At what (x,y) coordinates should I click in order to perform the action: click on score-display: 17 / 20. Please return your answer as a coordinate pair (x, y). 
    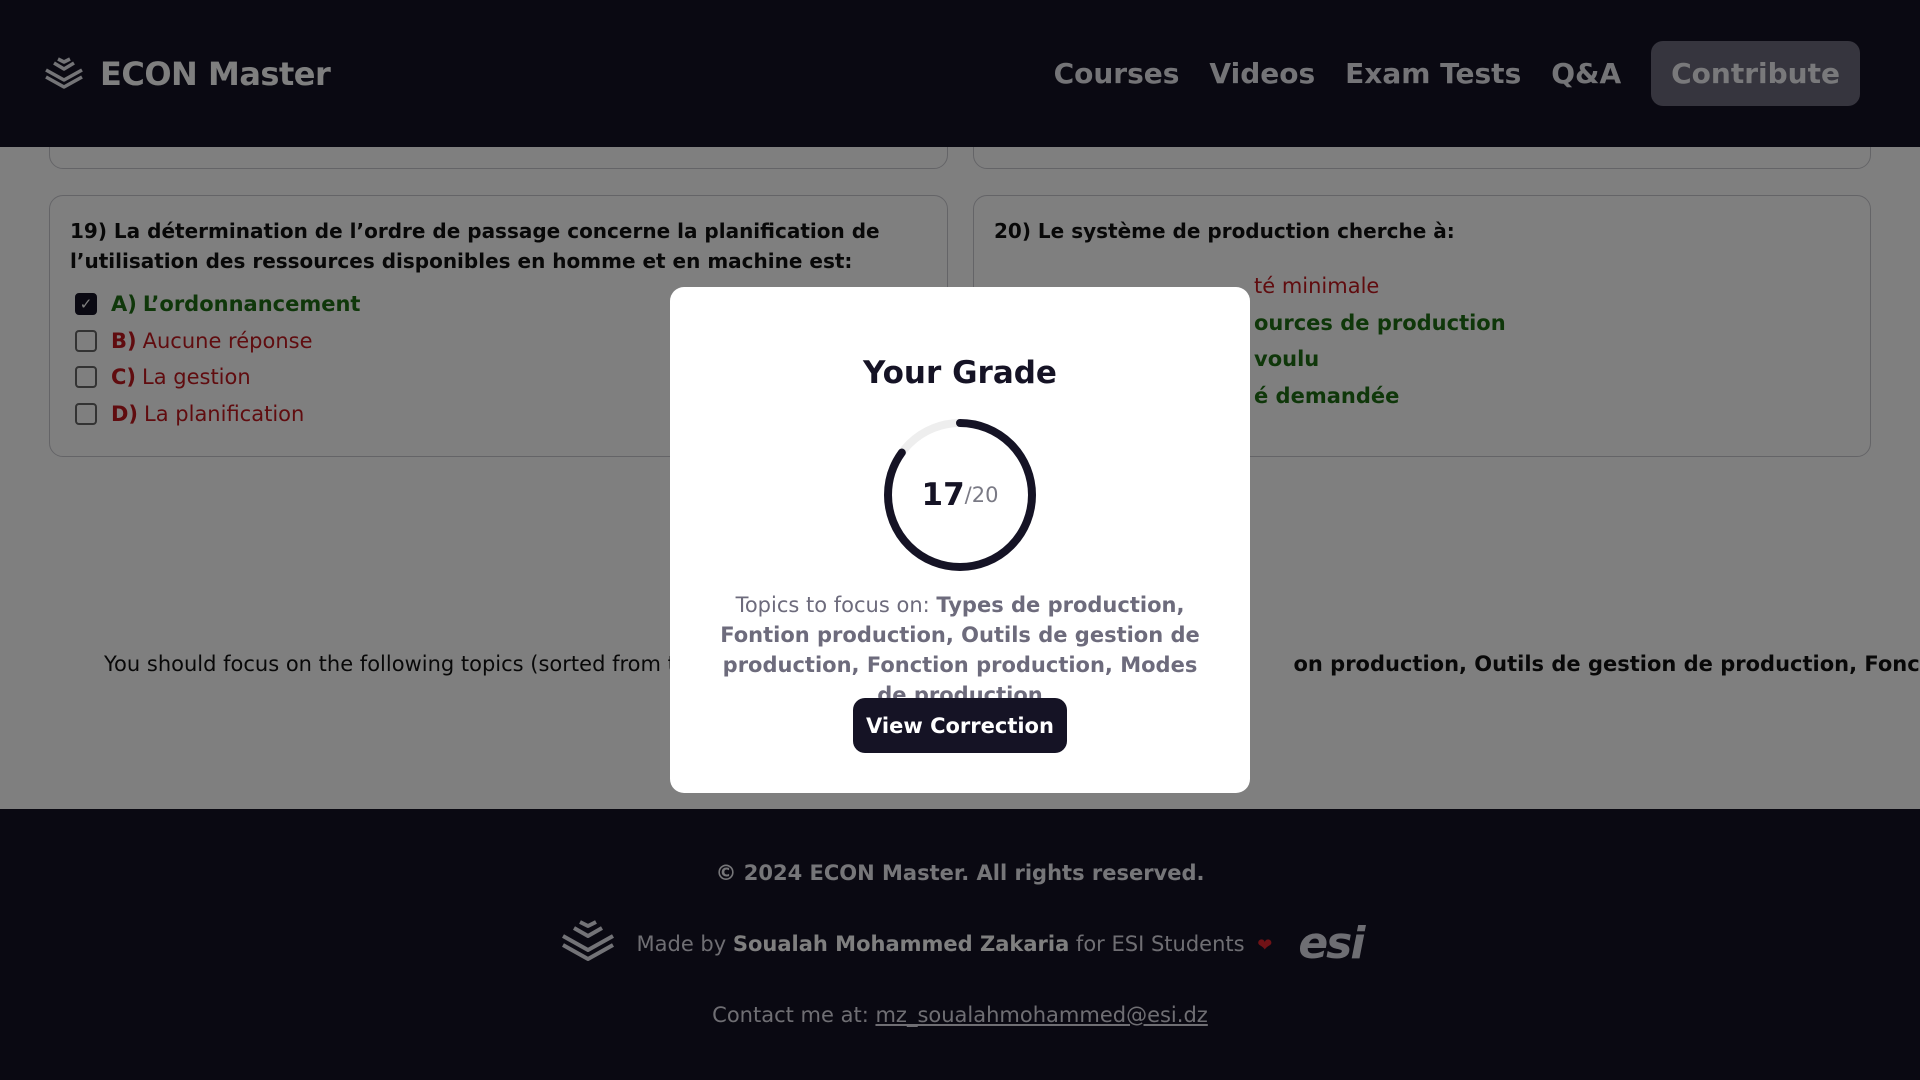
    Looking at the image, I should click on (960, 495).